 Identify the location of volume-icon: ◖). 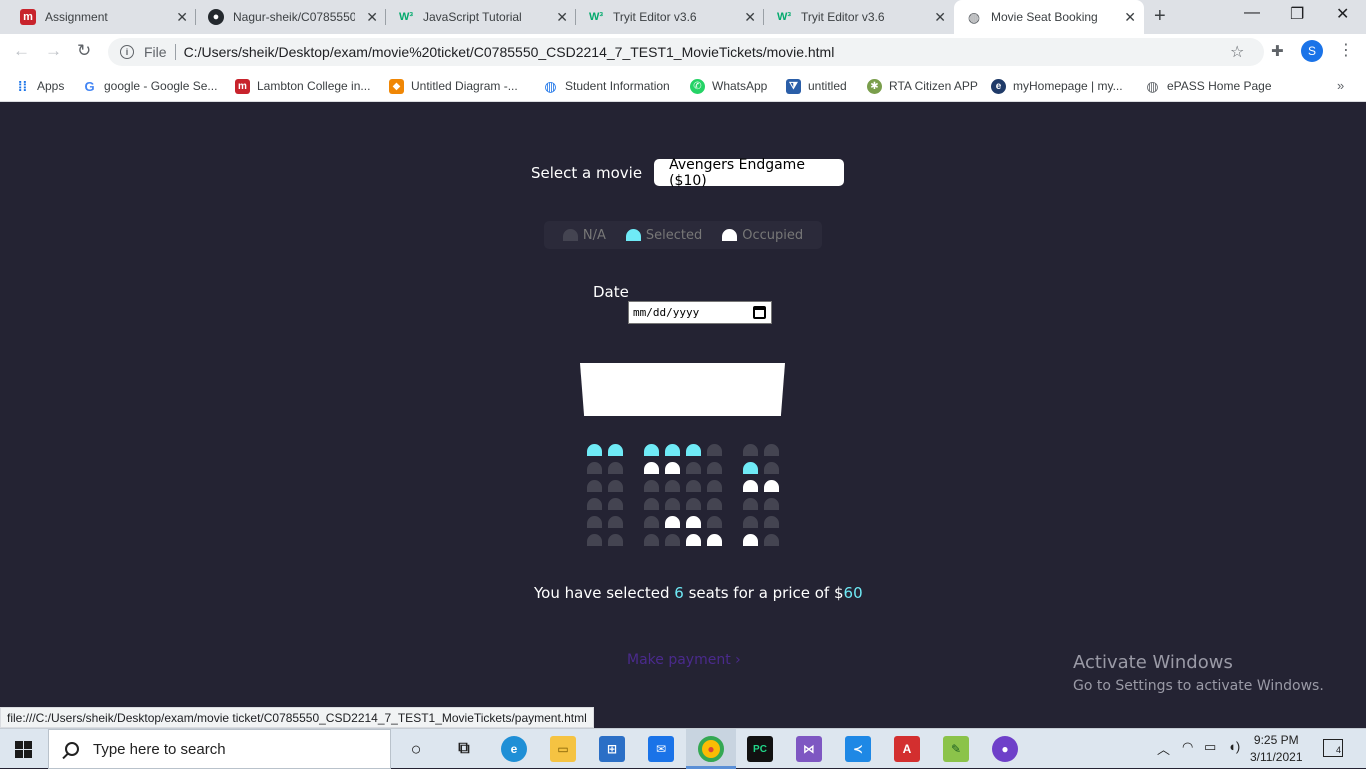
(1234, 746).